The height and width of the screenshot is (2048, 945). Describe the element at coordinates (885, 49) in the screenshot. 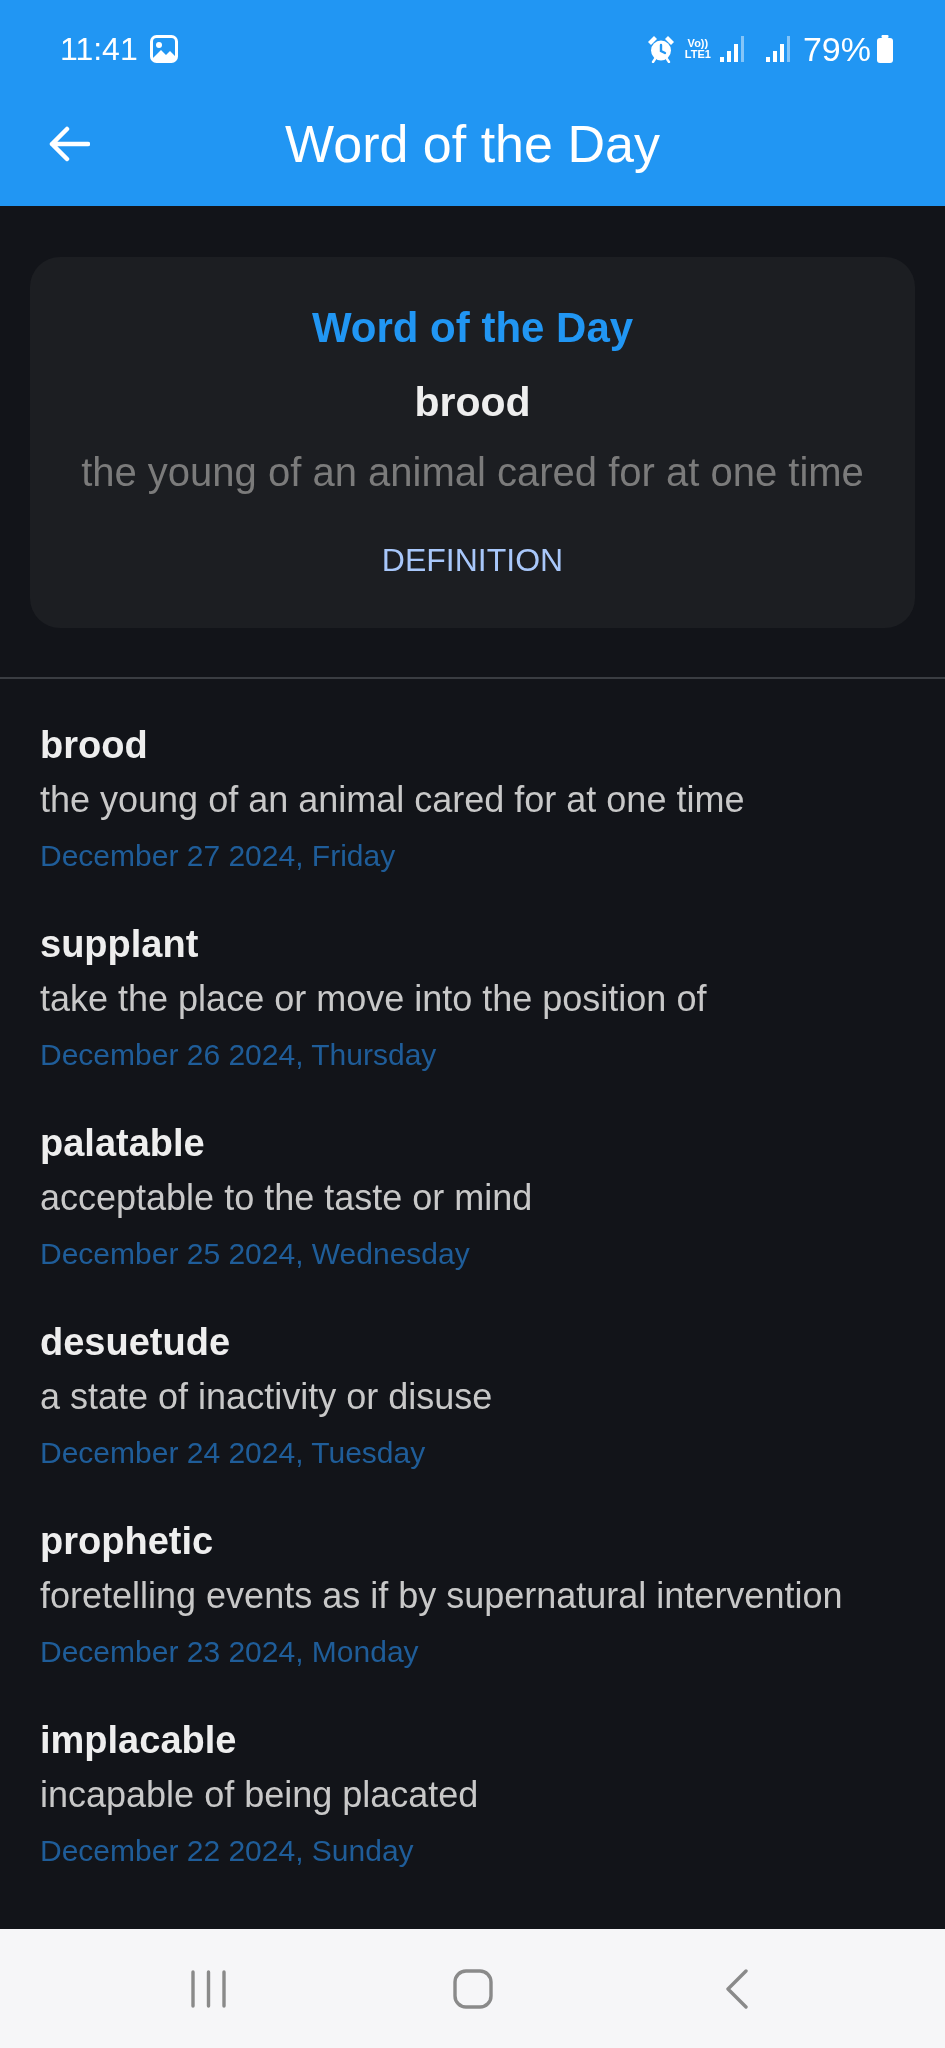

I see `battery-icon` at that location.